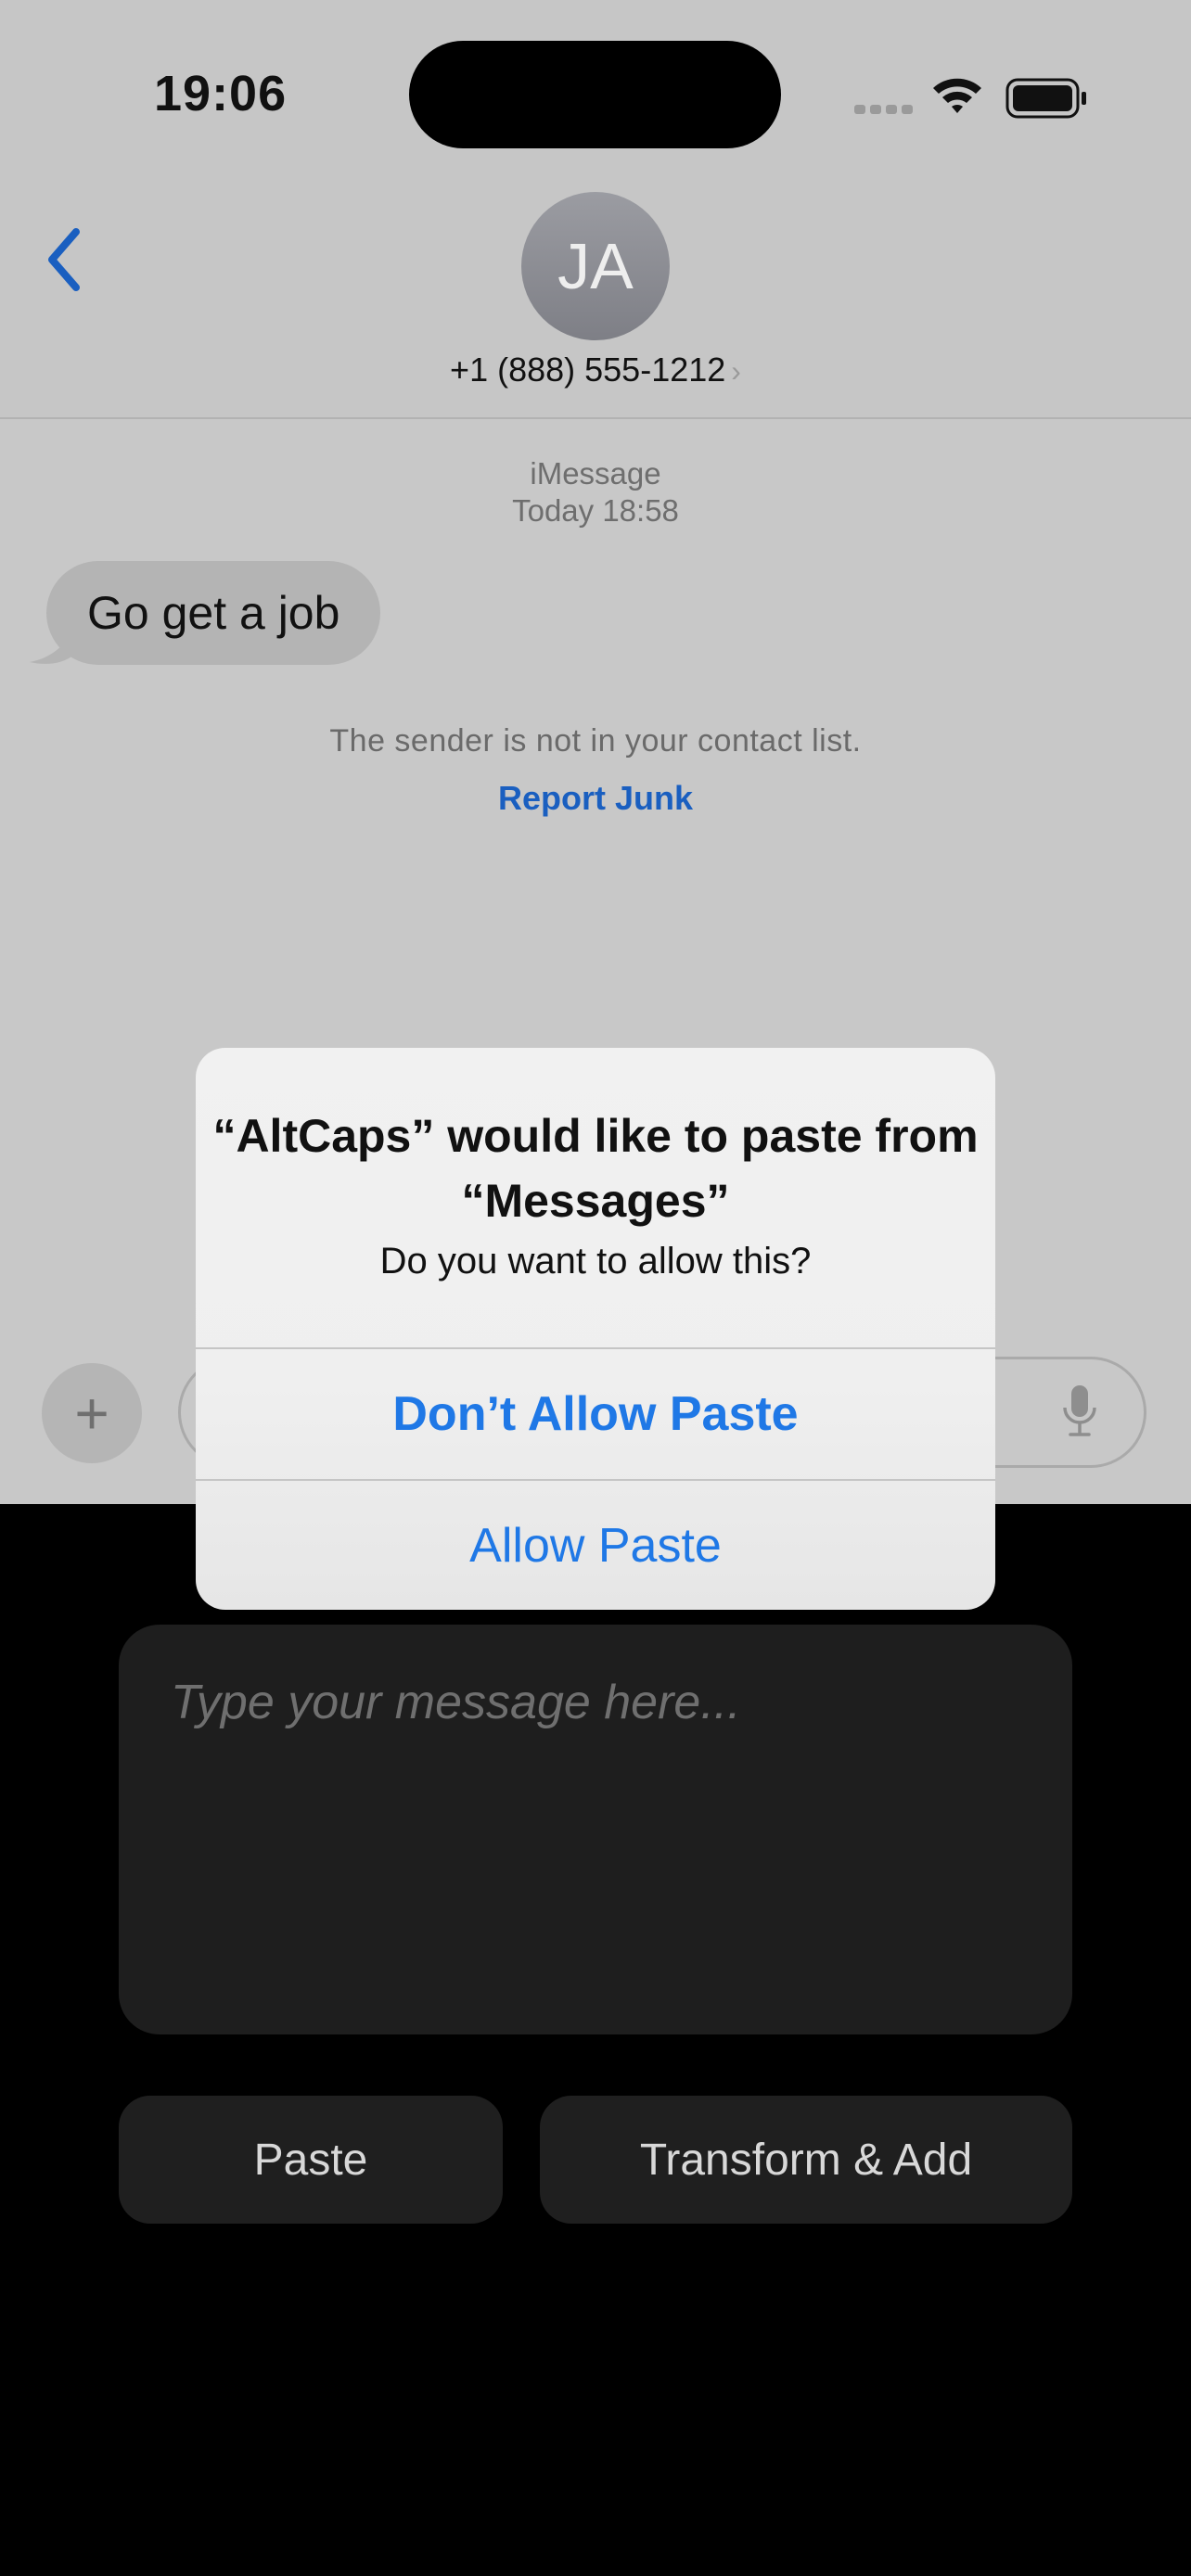 Image resolution: width=1191 pixels, height=2576 pixels. I want to click on apps-plus-button: +, so click(92, 1413).